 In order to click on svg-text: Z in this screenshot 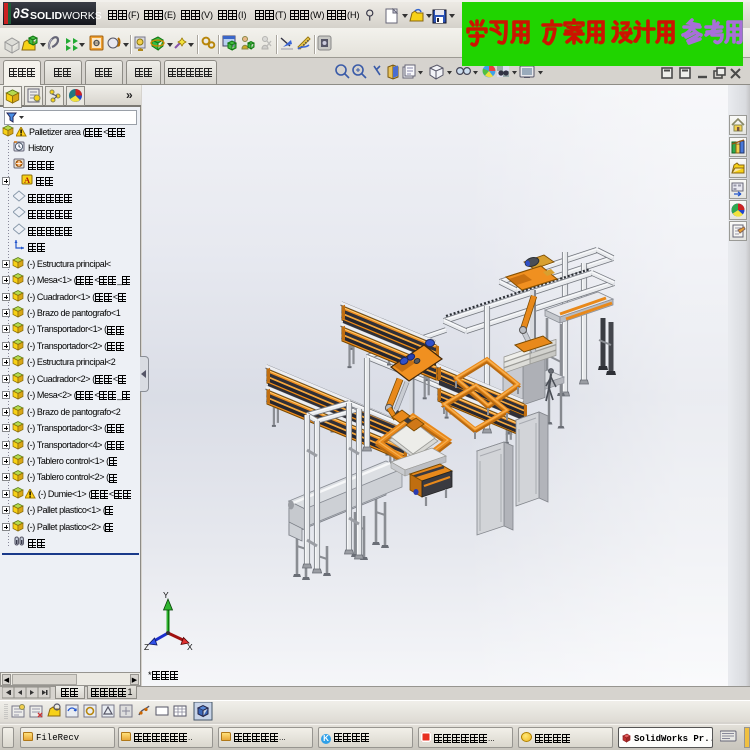, I will do `click(146, 647)`.